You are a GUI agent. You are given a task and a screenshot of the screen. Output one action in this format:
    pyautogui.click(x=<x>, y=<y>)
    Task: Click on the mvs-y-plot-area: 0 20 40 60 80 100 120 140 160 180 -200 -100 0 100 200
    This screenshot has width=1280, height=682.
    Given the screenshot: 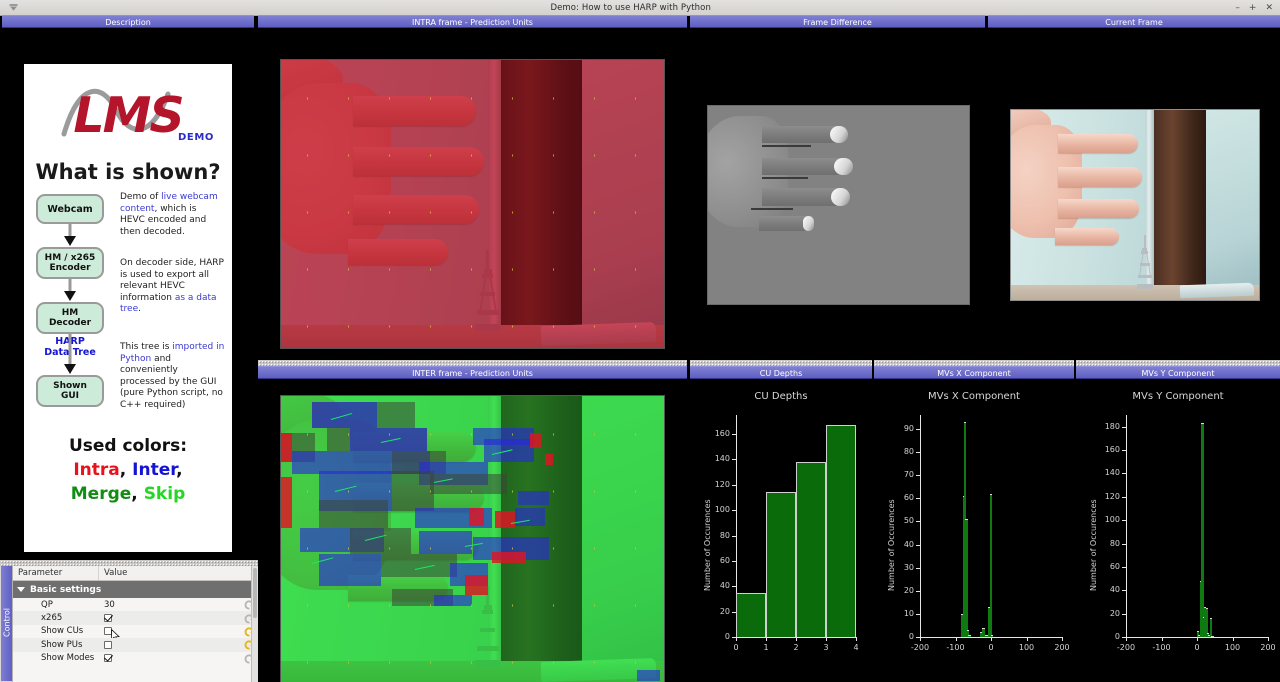 What is the action you would take?
    pyautogui.click(x=1190, y=533)
    